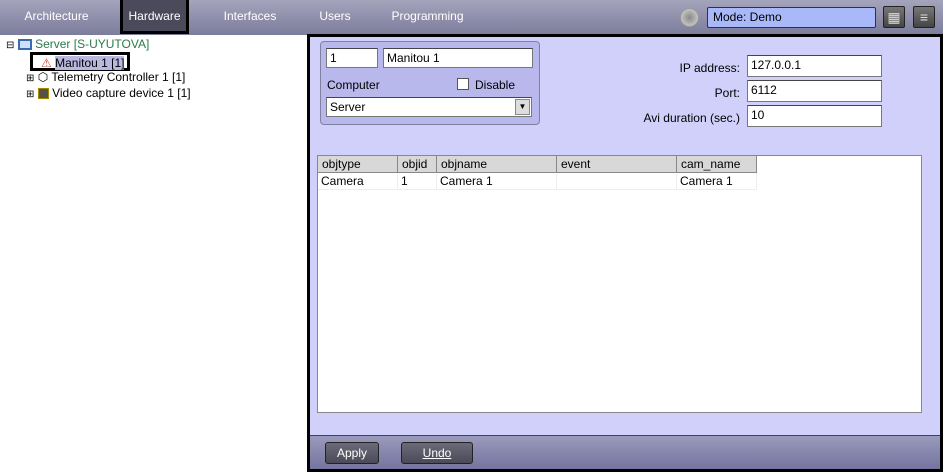  Describe the element at coordinates (814, 91) in the screenshot. I see `port-field: 6112` at that location.